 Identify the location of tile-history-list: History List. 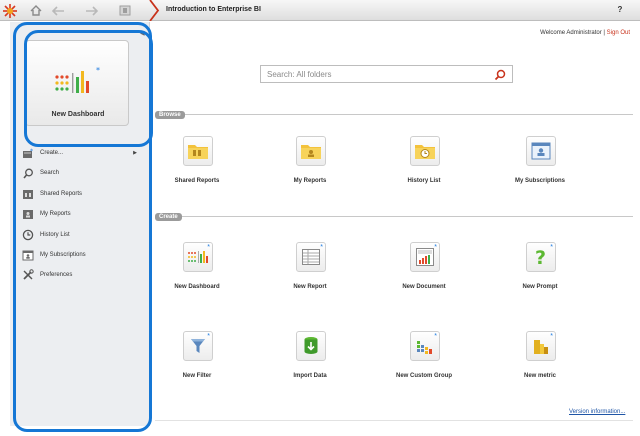
(424, 166).